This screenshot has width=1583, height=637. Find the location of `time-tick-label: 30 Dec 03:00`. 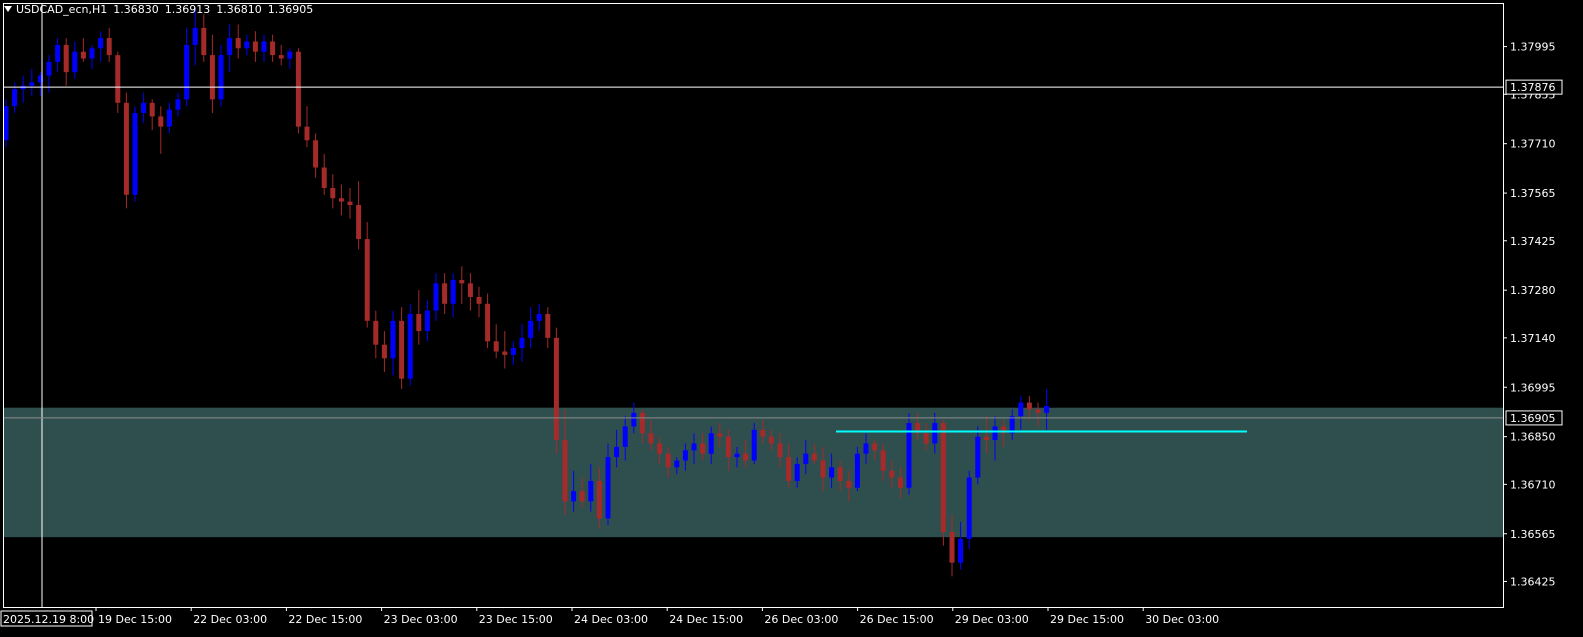

time-tick-label: 30 Dec 03:00 is located at coordinates (1182, 619).